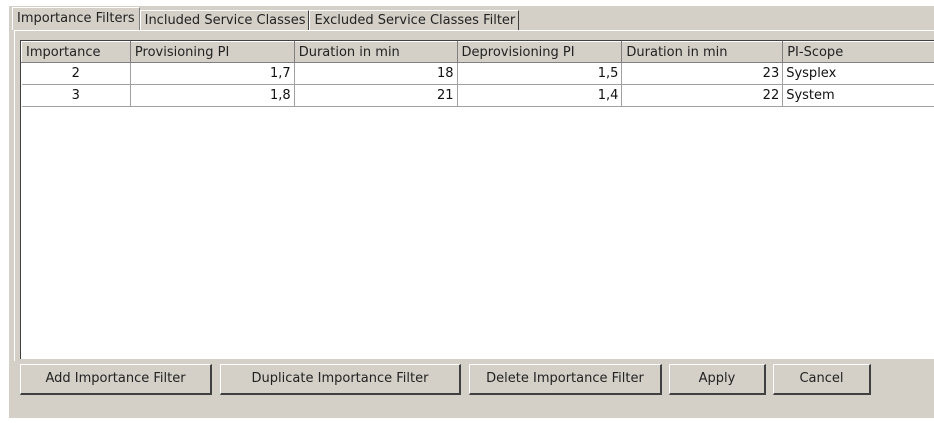 Image resolution: width=934 pixels, height=423 pixels. I want to click on tab-excluded-service-classes-filter: Excluded Service Classes Filter, so click(414, 20).